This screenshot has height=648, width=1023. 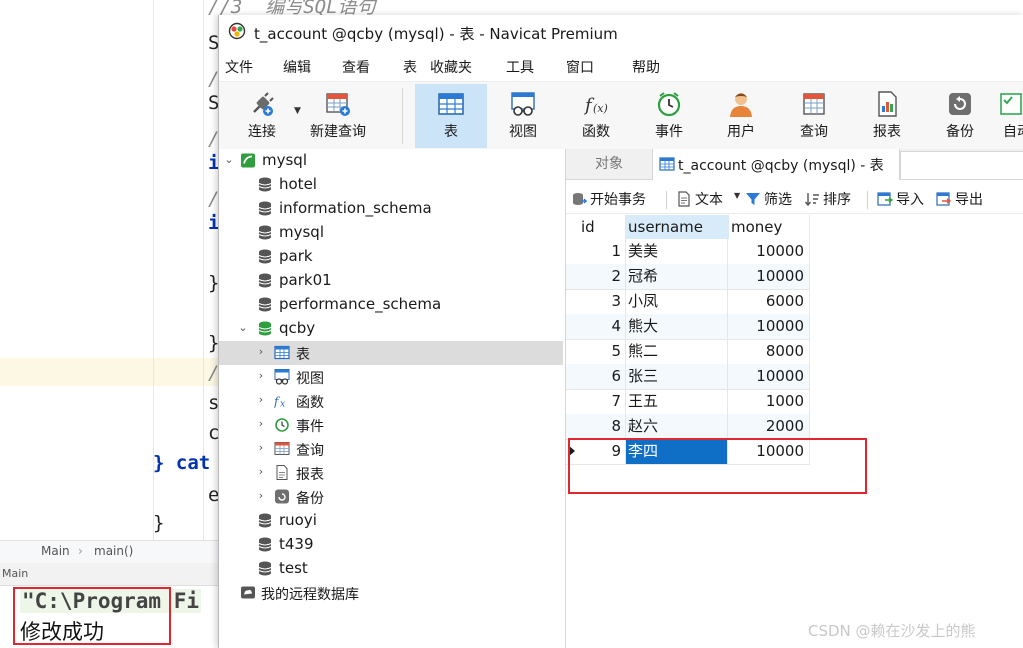 I want to click on cell-id: 2, so click(x=601, y=276).